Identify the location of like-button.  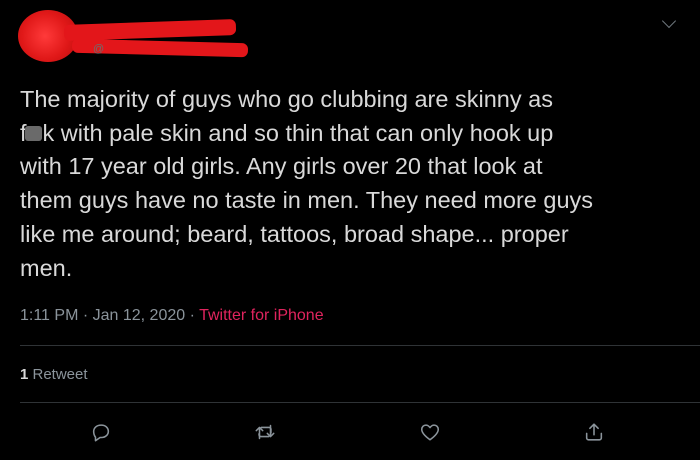
(430, 432).